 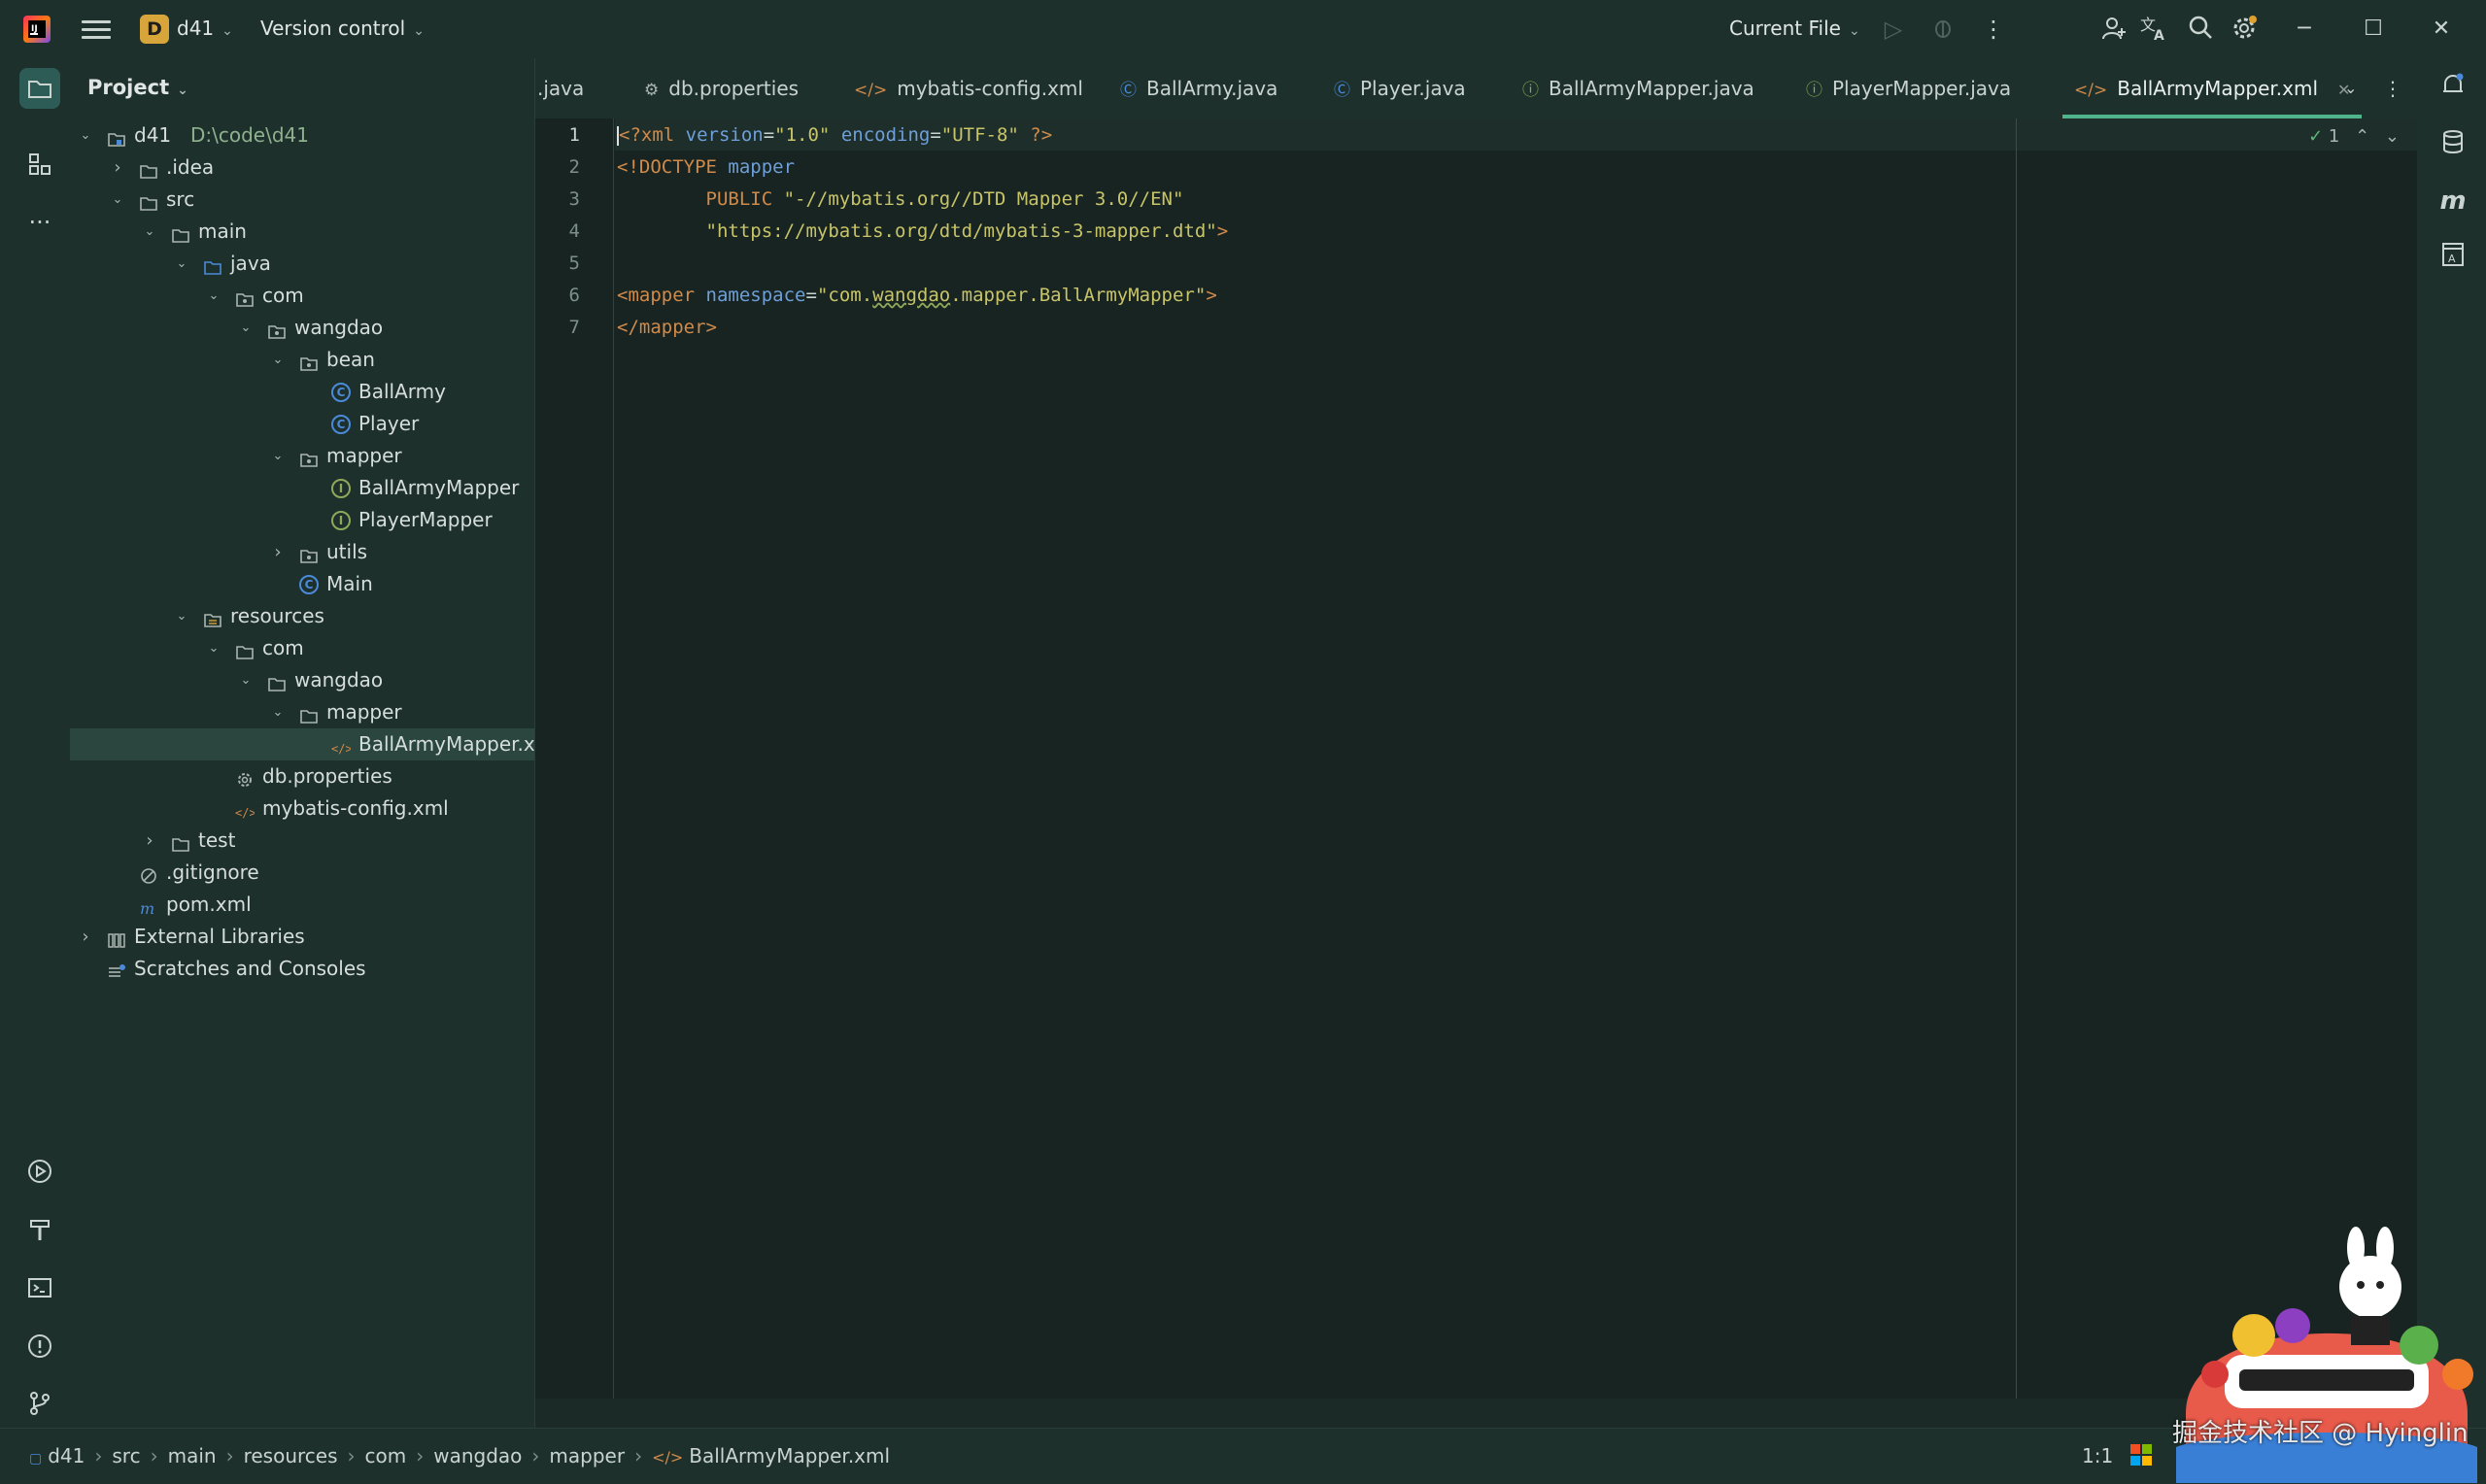 I want to click on tab-list-dropdown: ⌄, so click(x=2350, y=88).